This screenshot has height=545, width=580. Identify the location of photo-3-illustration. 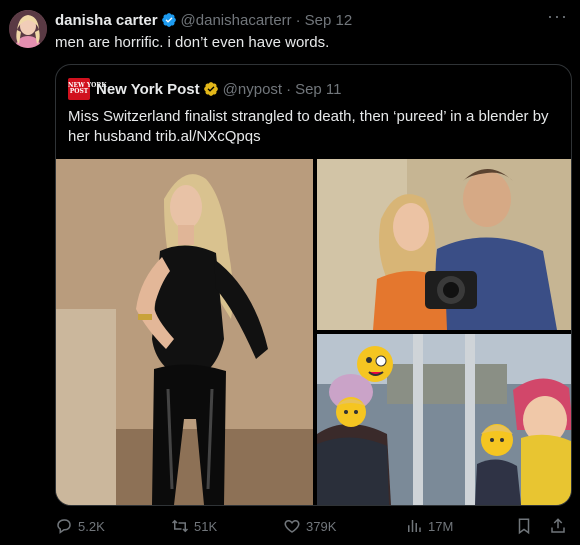
(444, 419).